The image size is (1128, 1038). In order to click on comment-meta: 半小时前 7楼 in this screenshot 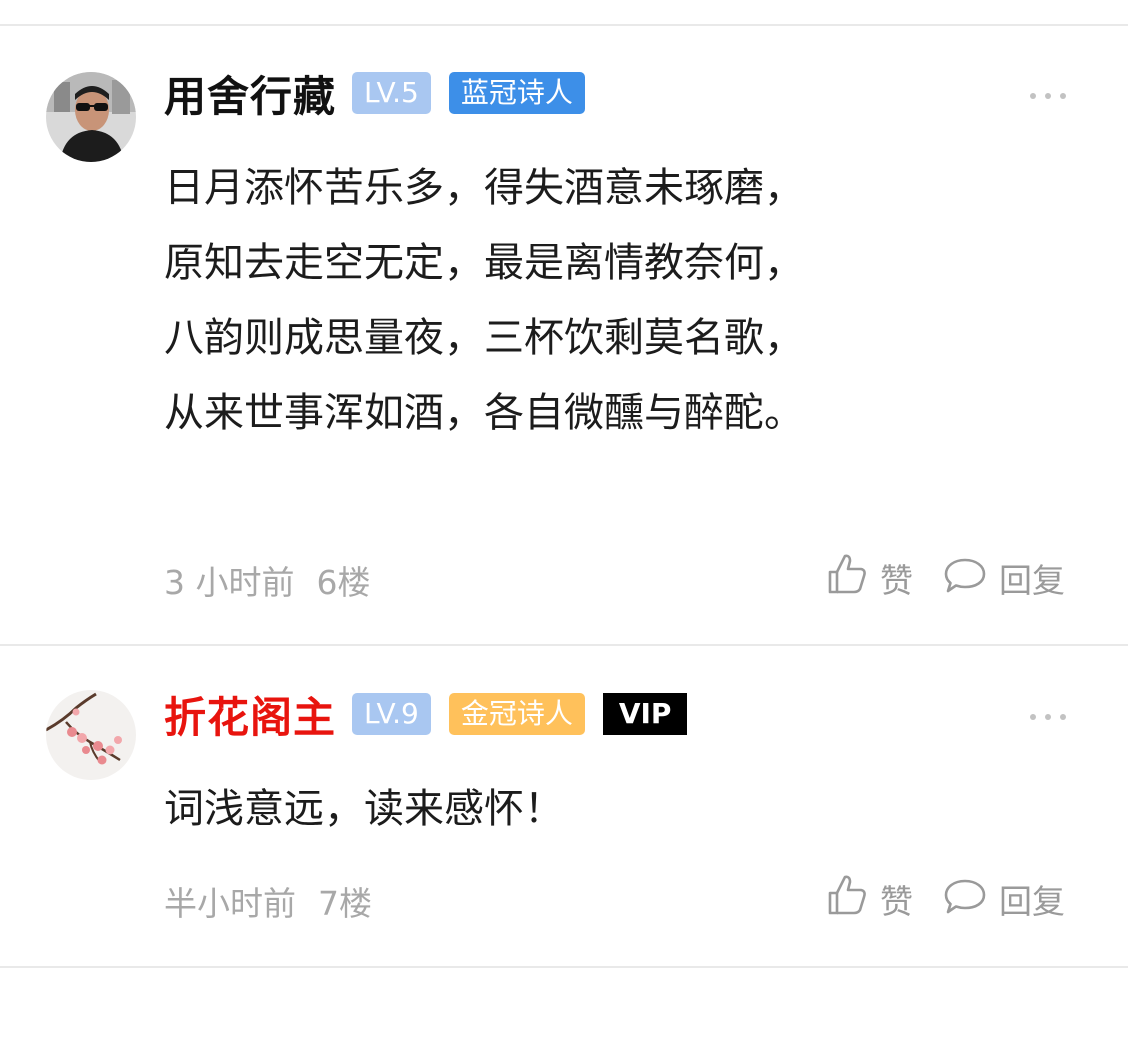, I will do `click(268, 901)`.